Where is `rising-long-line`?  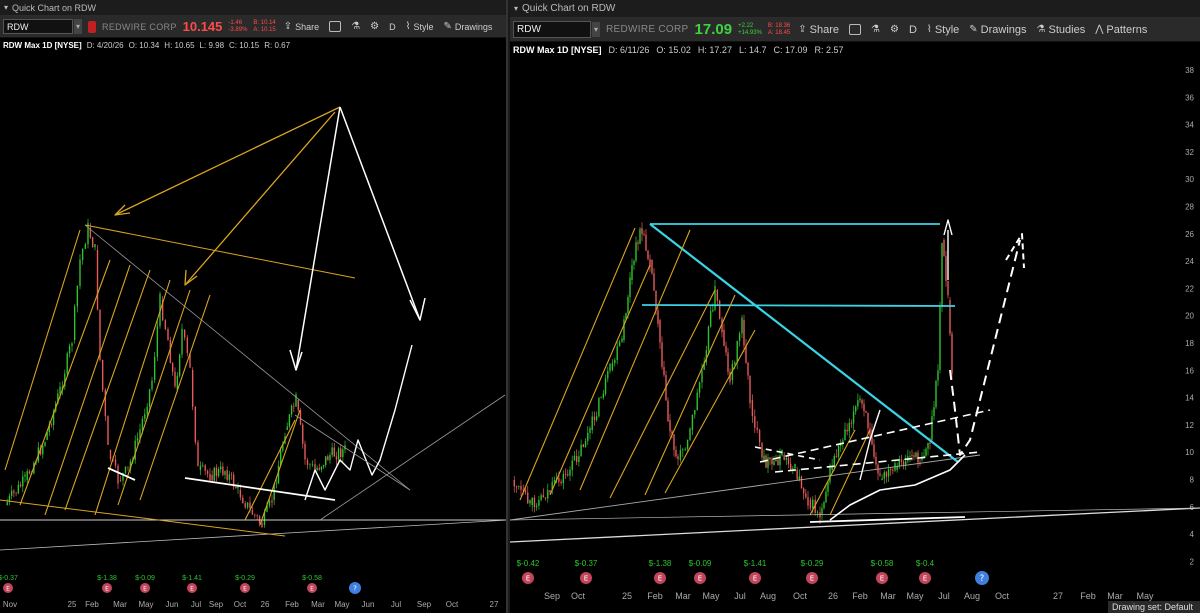
rising-long-line is located at coordinates (412, 457).